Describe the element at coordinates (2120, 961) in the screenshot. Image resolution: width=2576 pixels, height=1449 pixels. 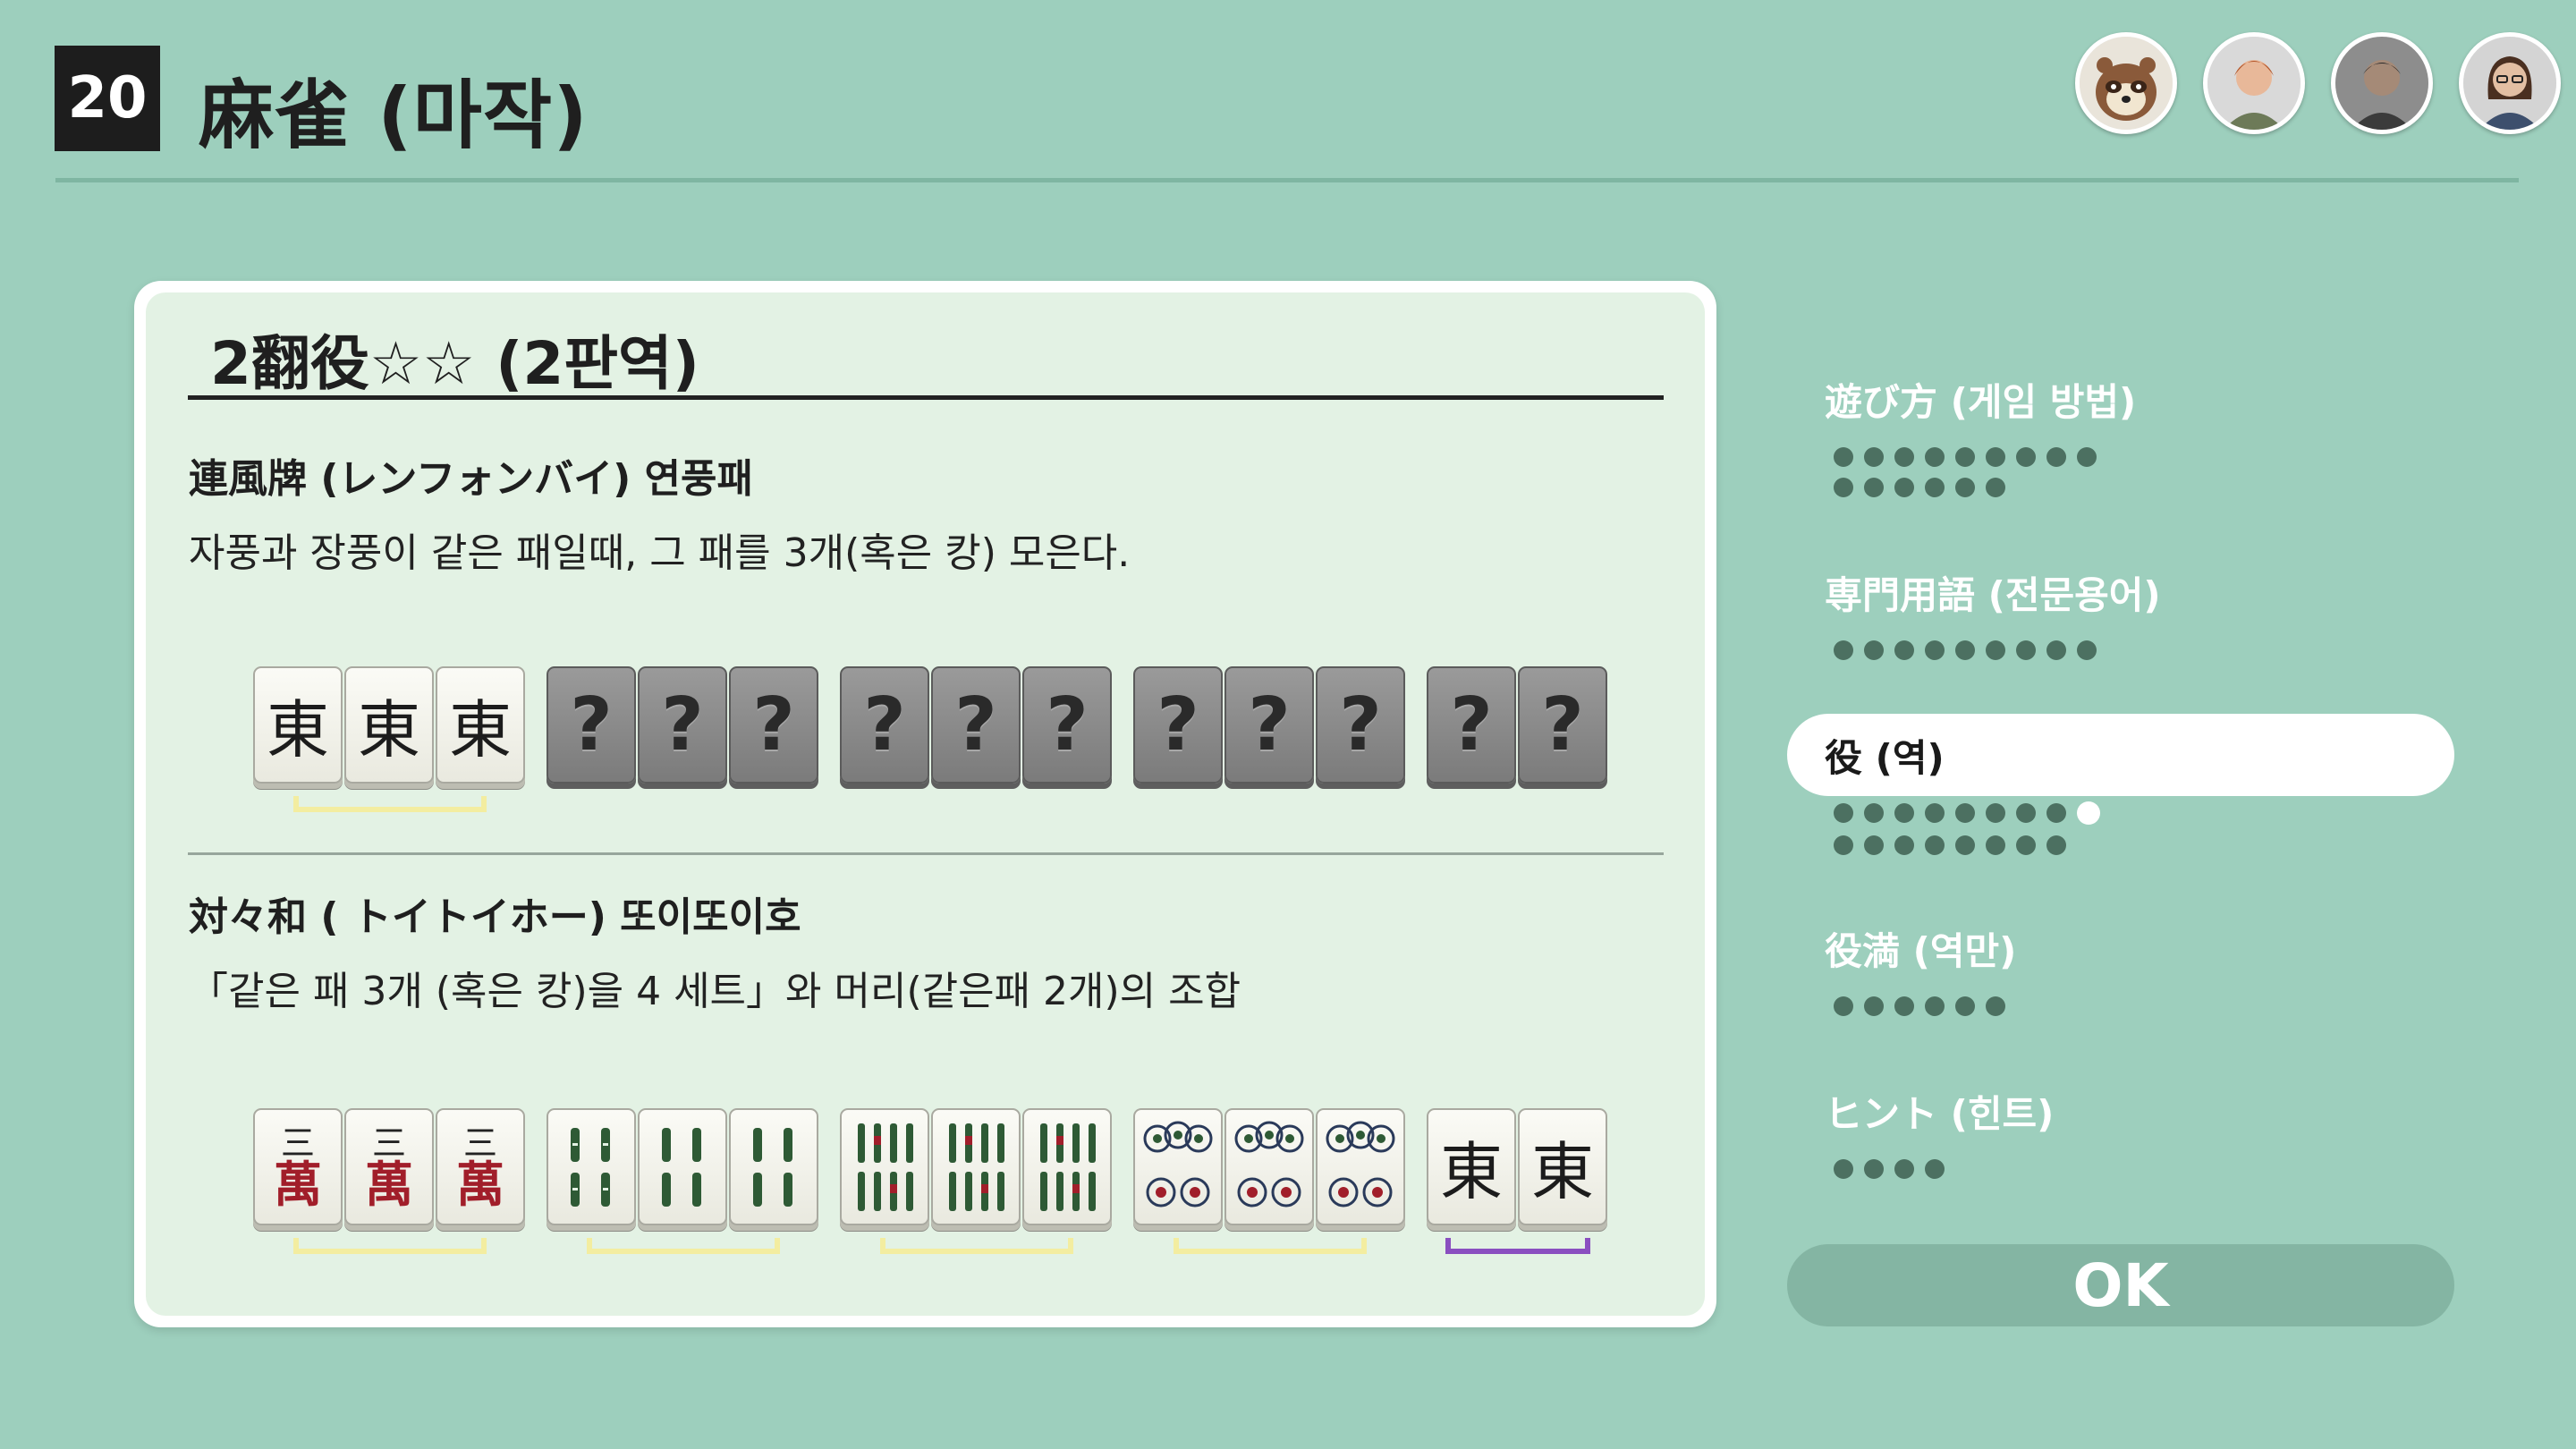
I see `menu-item-yakuman: 役満 (역만)` at that location.